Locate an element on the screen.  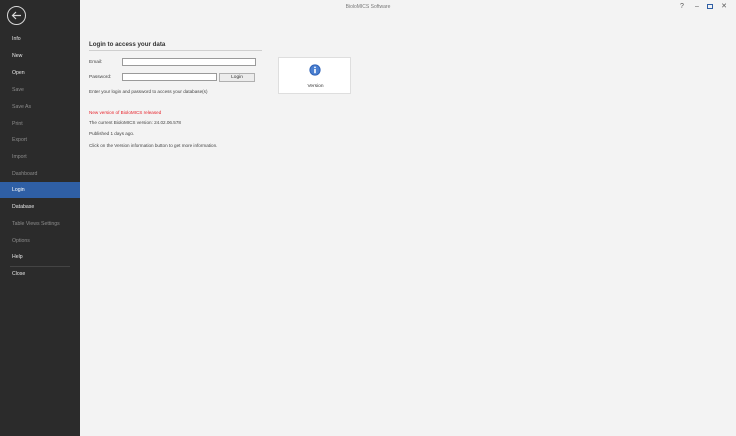
email-field is located at coordinates (189, 62).